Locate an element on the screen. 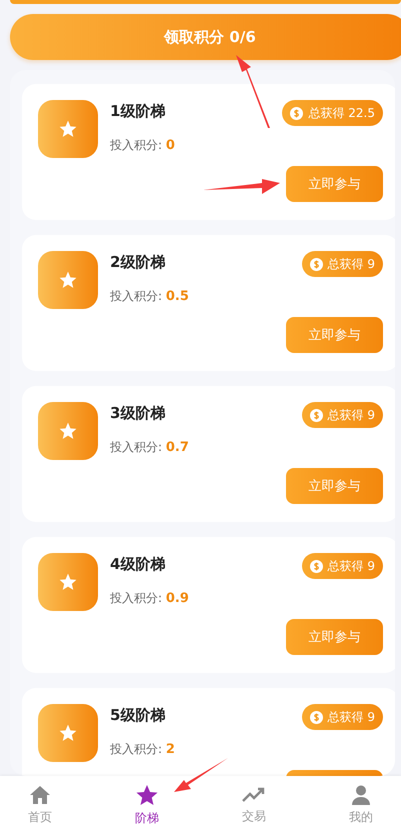  level-title: 1级阶梯 is located at coordinates (138, 111).